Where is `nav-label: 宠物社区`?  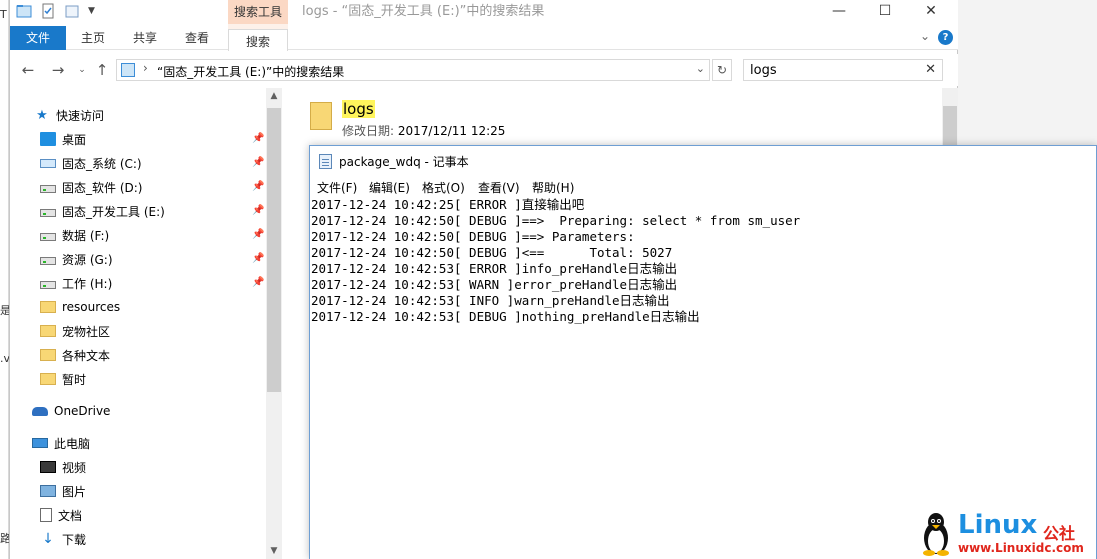
nav-label: 宠物社区 is located at coordinates (86, 331).